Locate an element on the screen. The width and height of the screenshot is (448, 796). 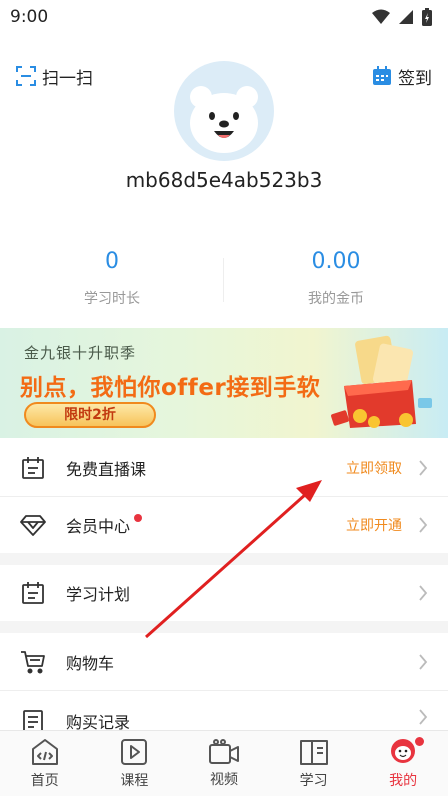
menu-item-free-live-course: 免费直播课 立即领取 is located at coordinates (224, 468).